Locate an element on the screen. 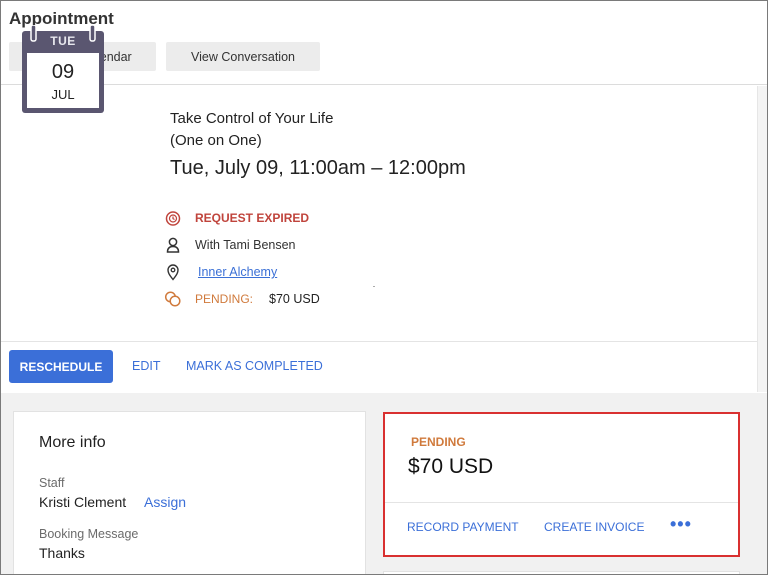 Image resolution: width=768 pixels, height=575 pixels. location-row: Inner Alchemy is located at coordinates (220, 272).